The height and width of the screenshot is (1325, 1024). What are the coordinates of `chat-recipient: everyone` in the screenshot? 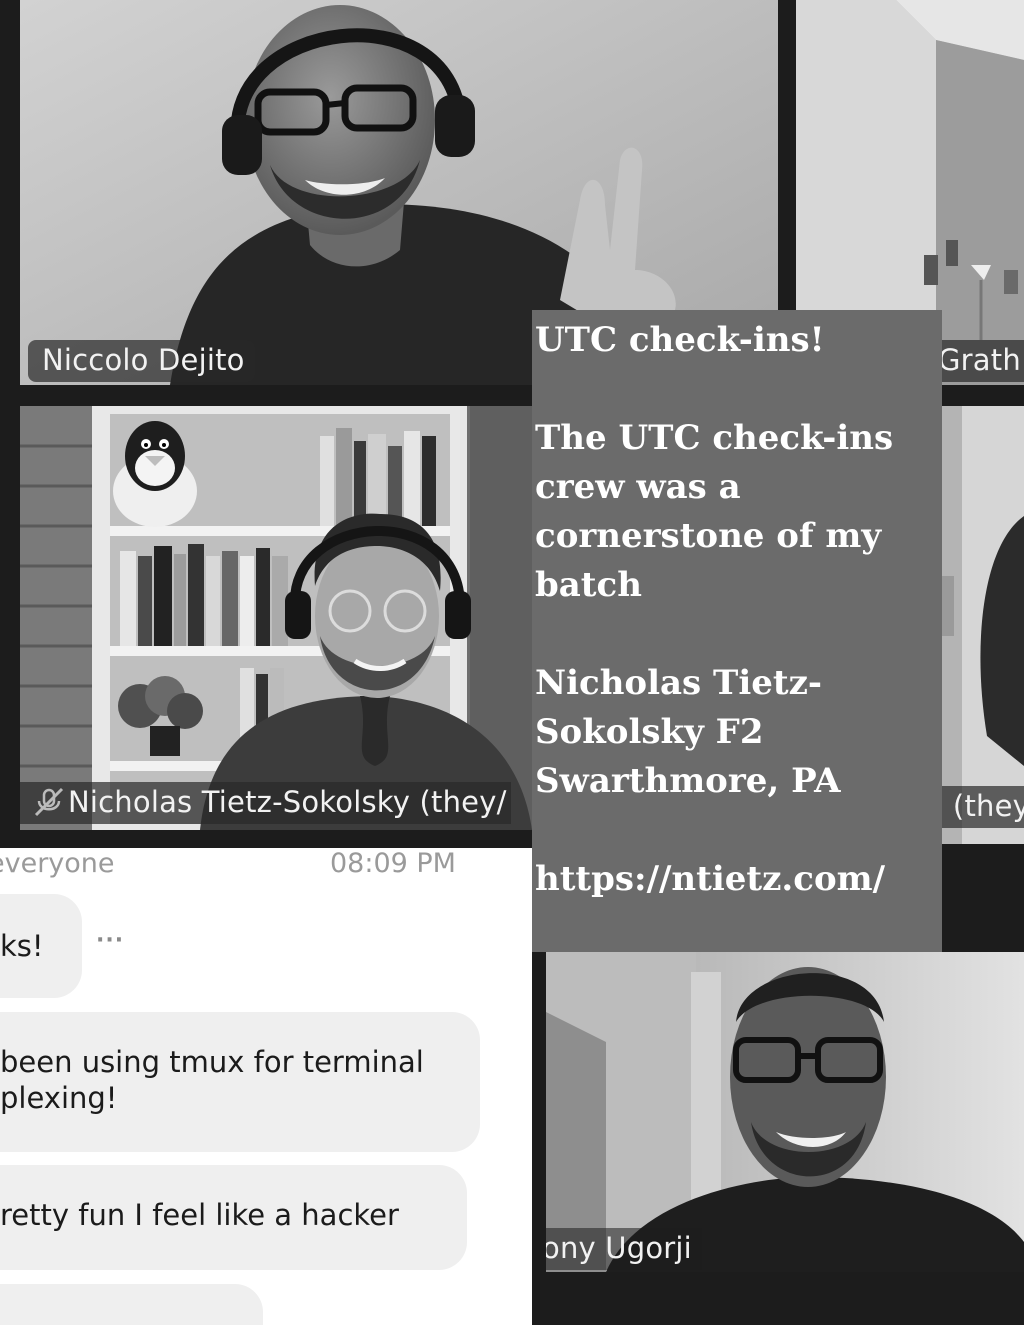 It's located at (57, 863).